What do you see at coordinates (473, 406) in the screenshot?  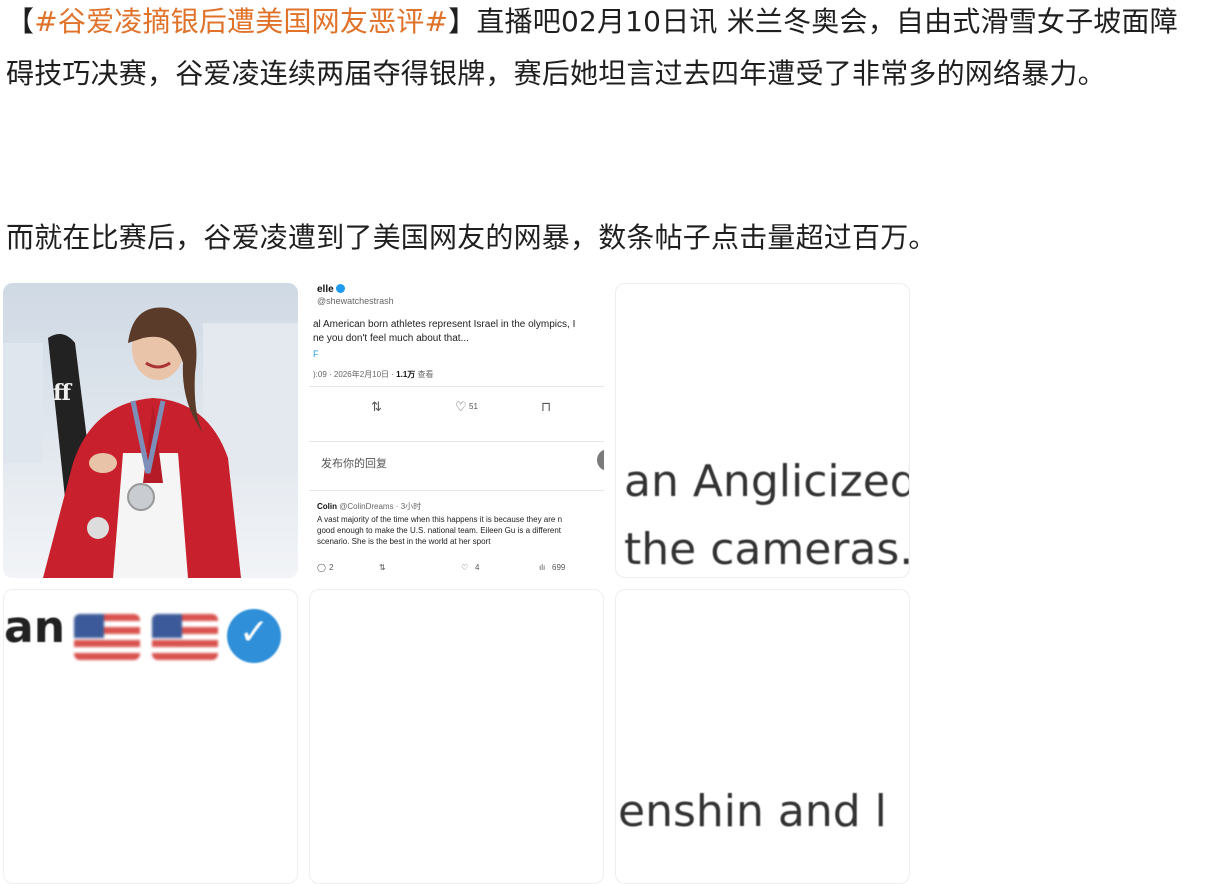 I see `like-count: 51` at bounding box center [473, 406].